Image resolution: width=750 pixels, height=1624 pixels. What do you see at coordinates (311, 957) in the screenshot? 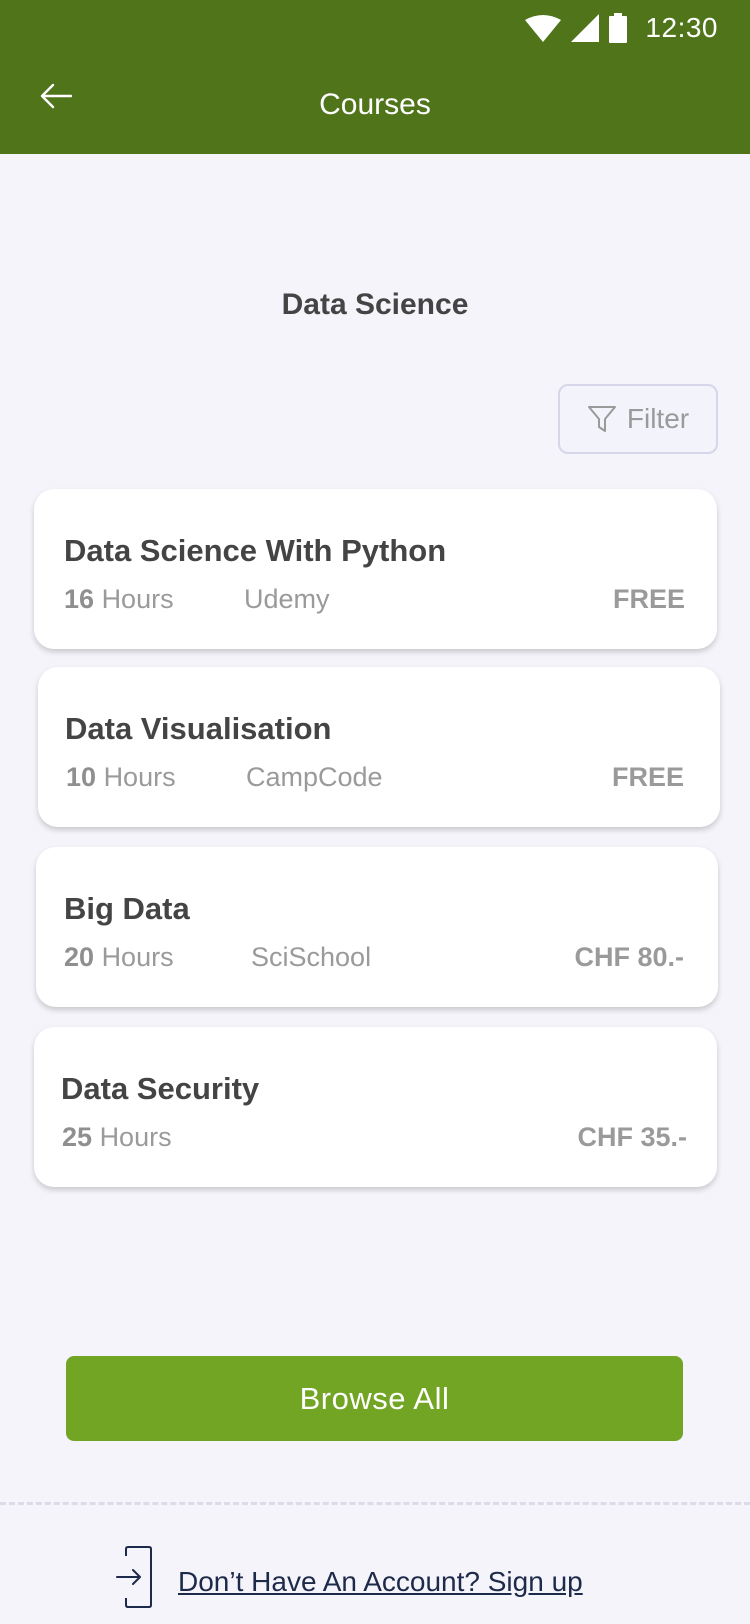
I see `course-provider: SciSchool` at bounding box center [311, 957].